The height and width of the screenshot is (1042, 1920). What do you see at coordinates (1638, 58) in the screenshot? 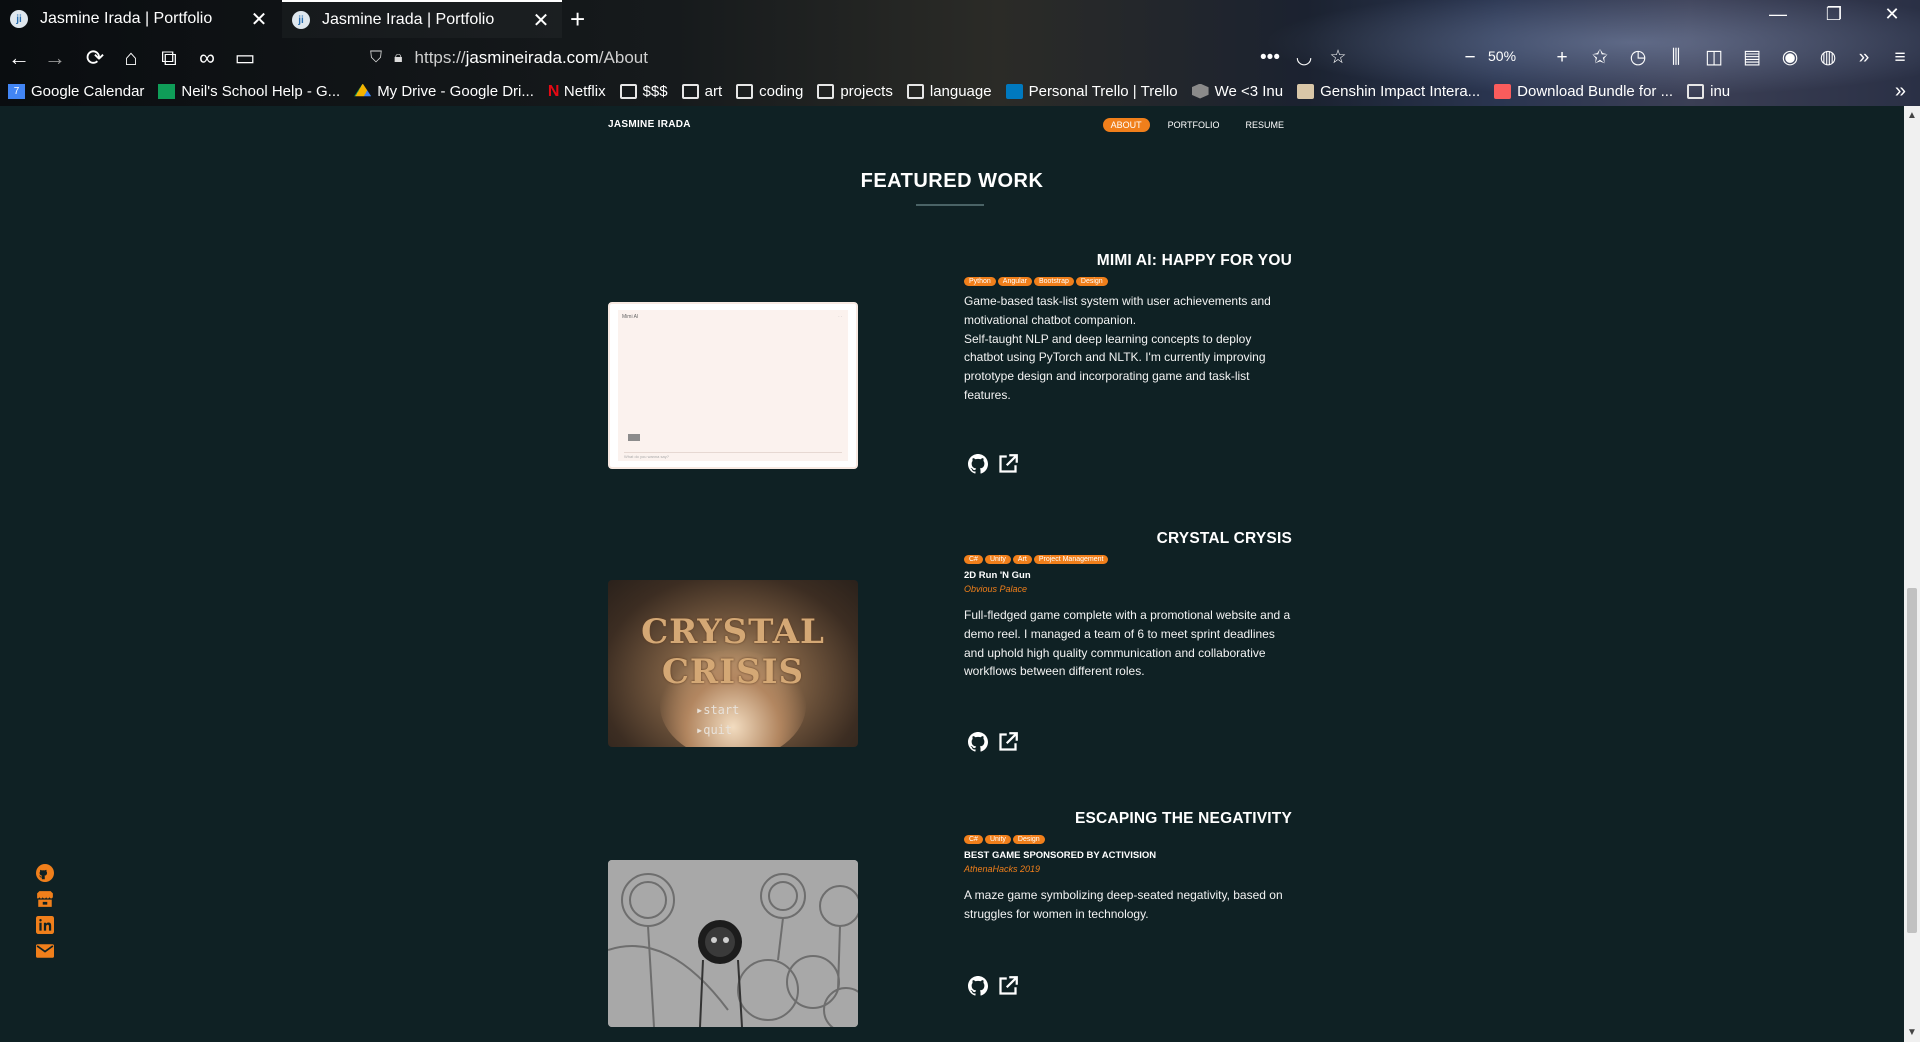
I see `history-icon: ◷` at bounding box center [1638, 58].